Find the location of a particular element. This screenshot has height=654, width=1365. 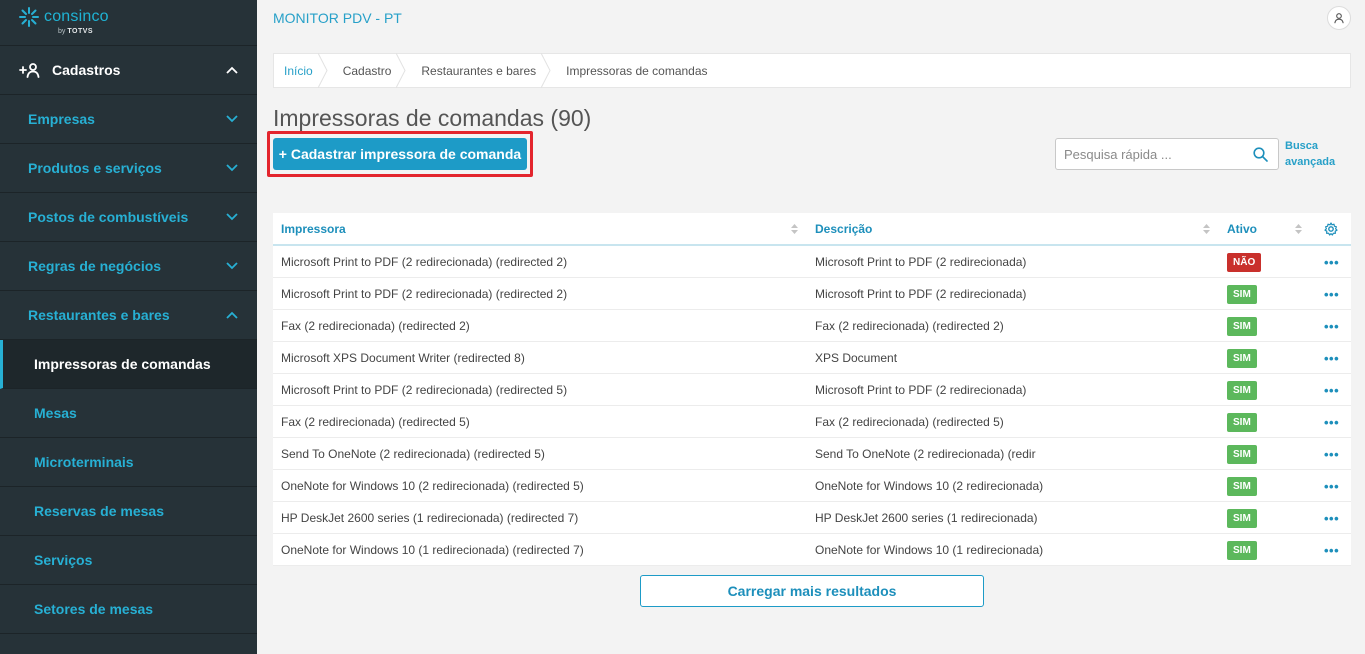

sidebar-subitem-label: Impressoras de comandas is located at coordinates (122, 364).